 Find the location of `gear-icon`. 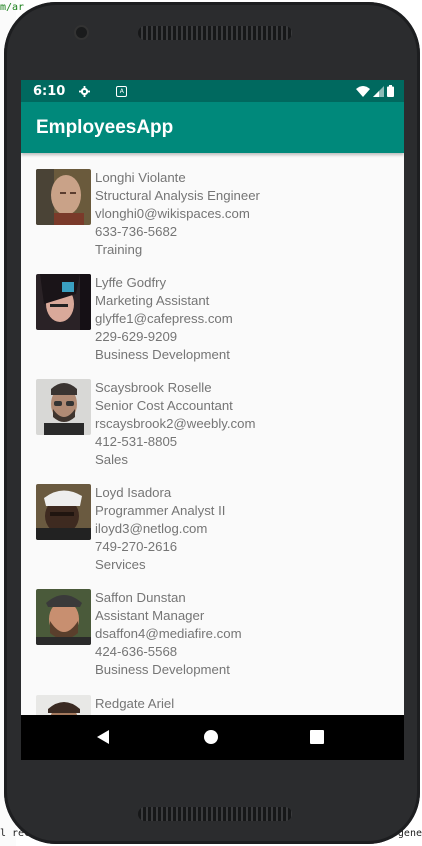

gear-icon is located at coordinates (85, 91).